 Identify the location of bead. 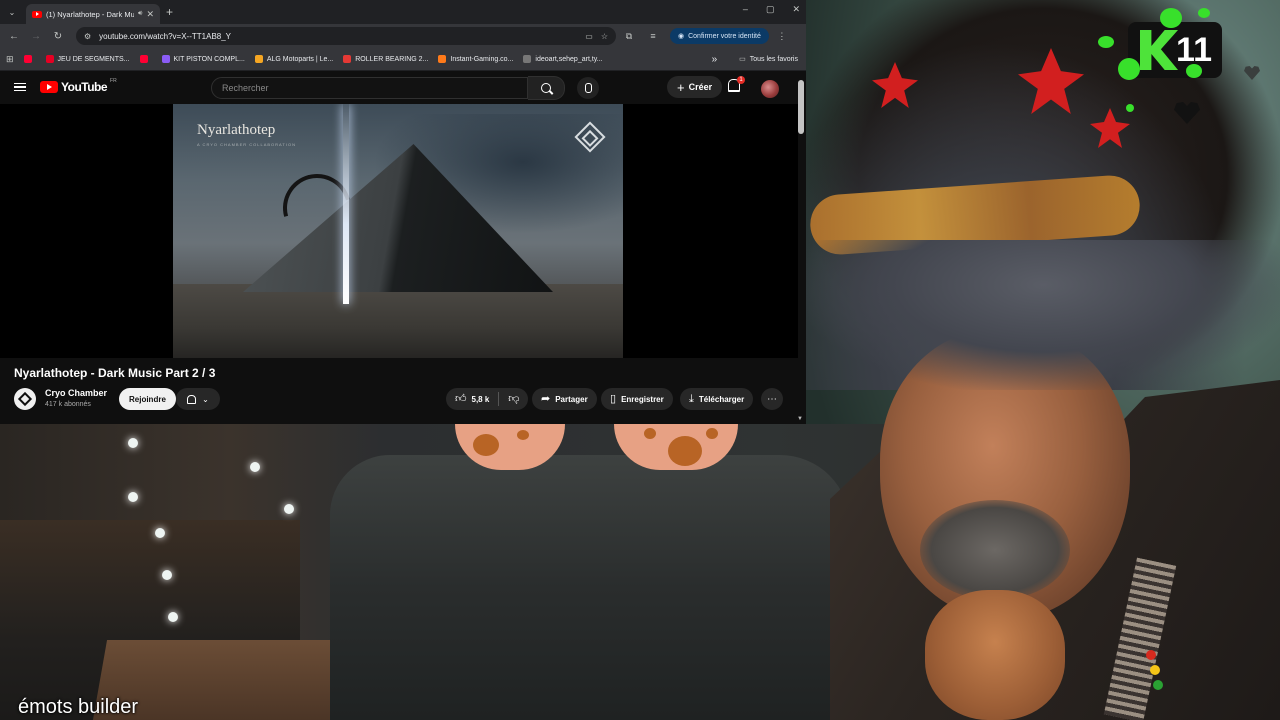
(1151, 655).